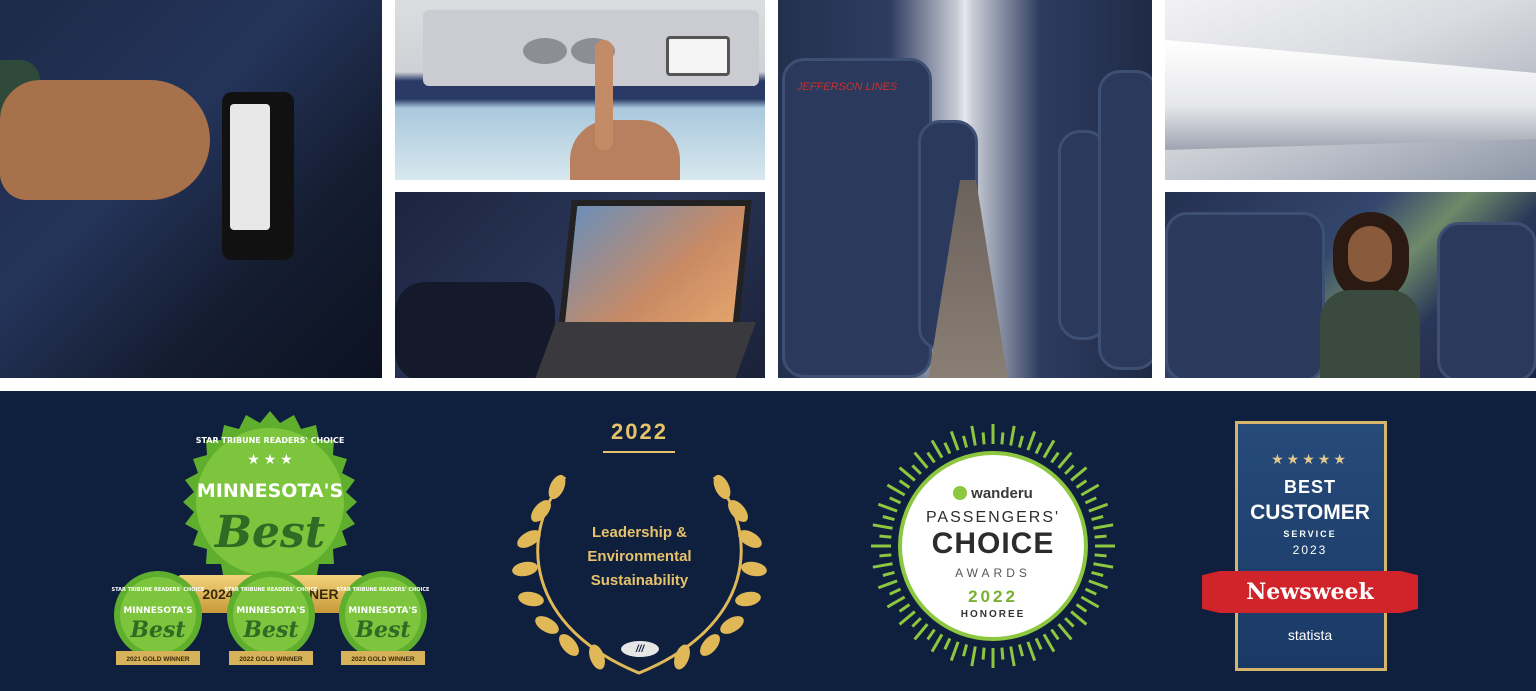  I want to click on photo-overhead-bins, so click(1350, 90).